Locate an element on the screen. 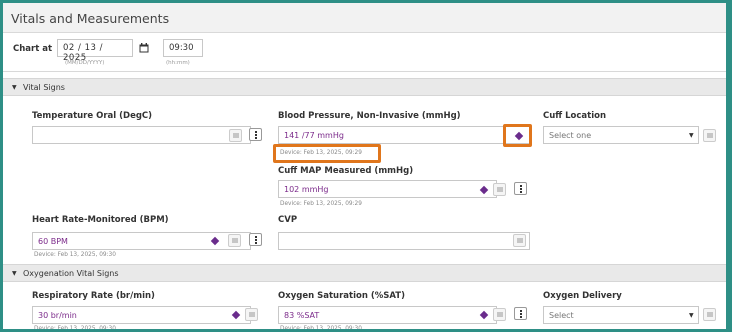  section-vital-signs: ▼ Vital Signs is located at coordinates (364, 87).